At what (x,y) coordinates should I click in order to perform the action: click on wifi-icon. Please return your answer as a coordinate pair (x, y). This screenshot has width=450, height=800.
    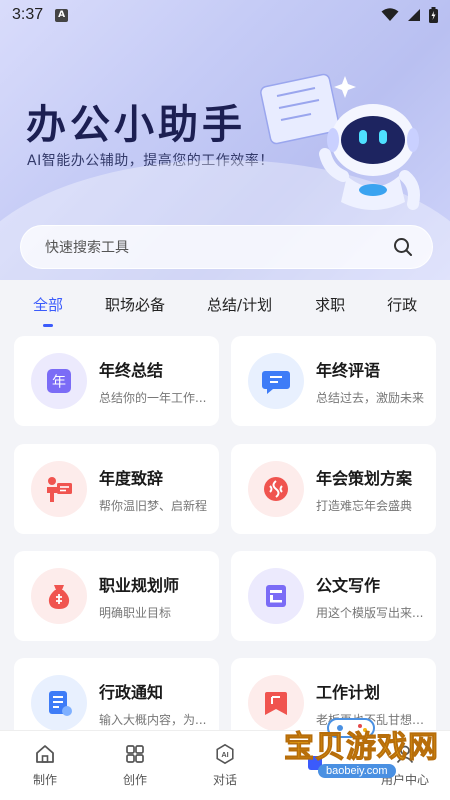
    Looking at the image, I should click on (390, 14).